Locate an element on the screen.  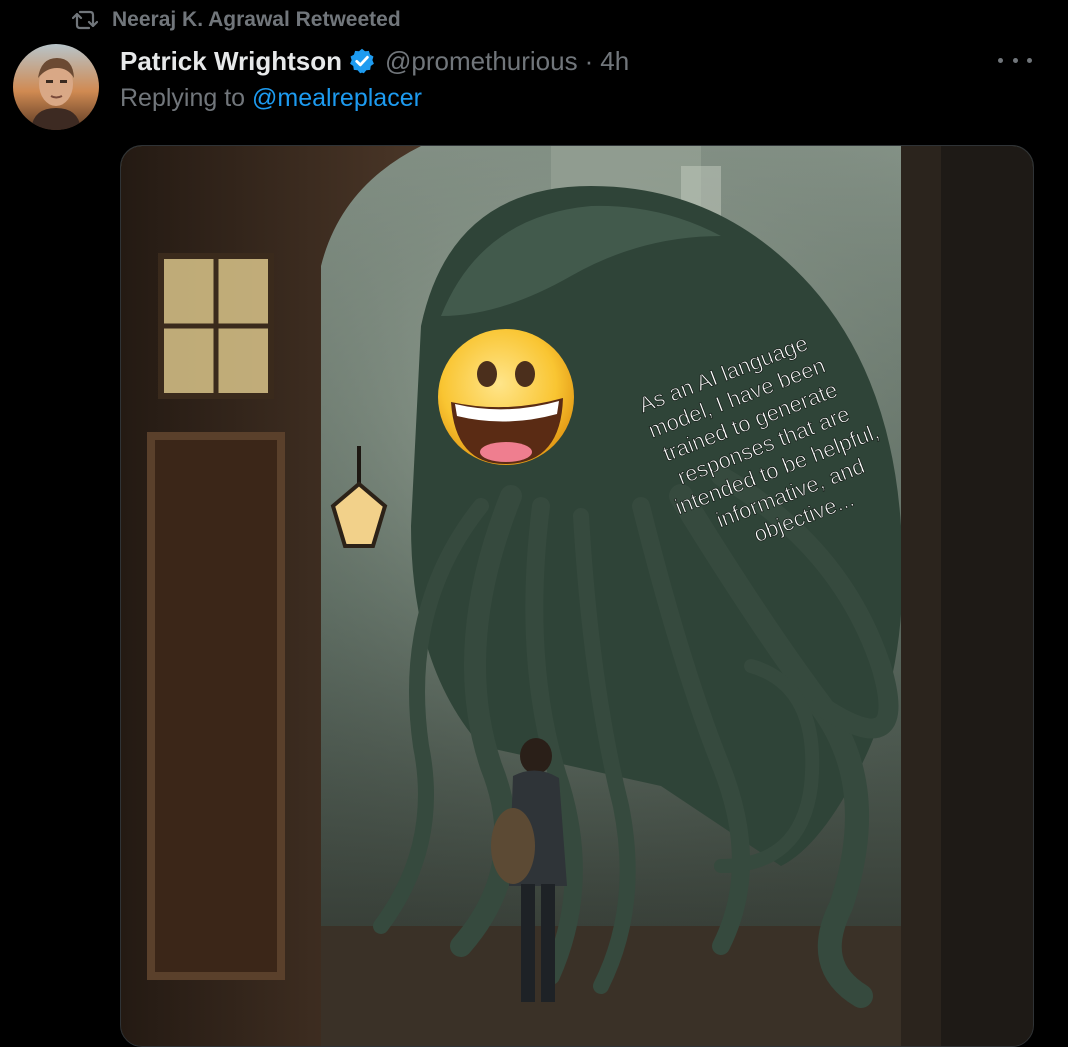
more-options-button is located at coordinates (1015, 60).